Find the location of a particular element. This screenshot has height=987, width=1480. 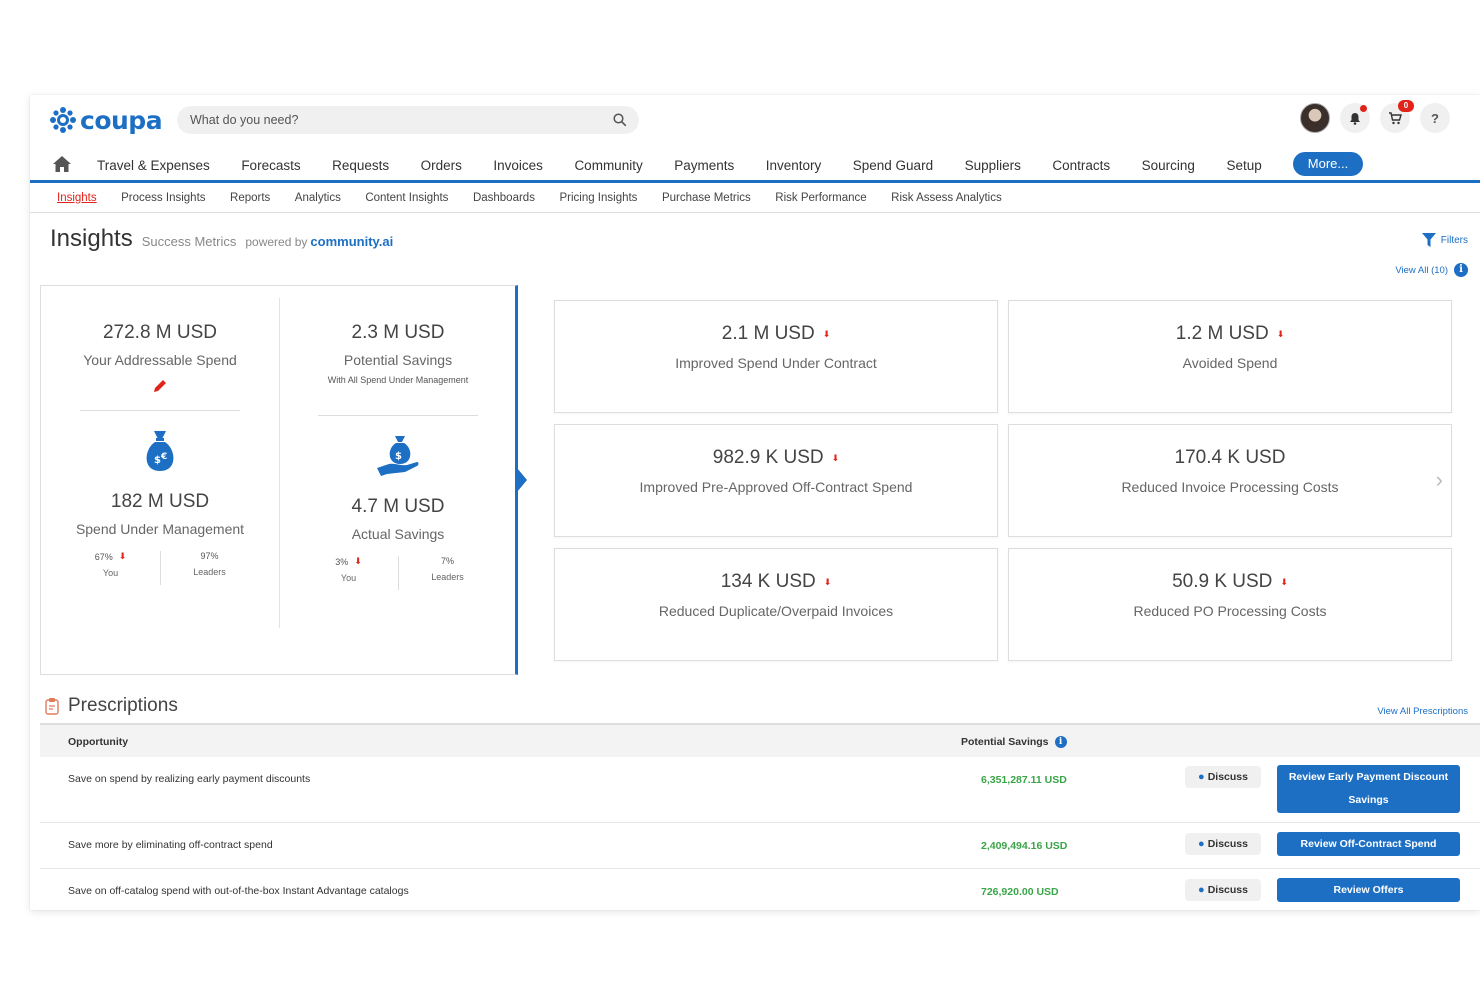

metric-value: 50.9 K USD is located at coordinates (1222, 581).